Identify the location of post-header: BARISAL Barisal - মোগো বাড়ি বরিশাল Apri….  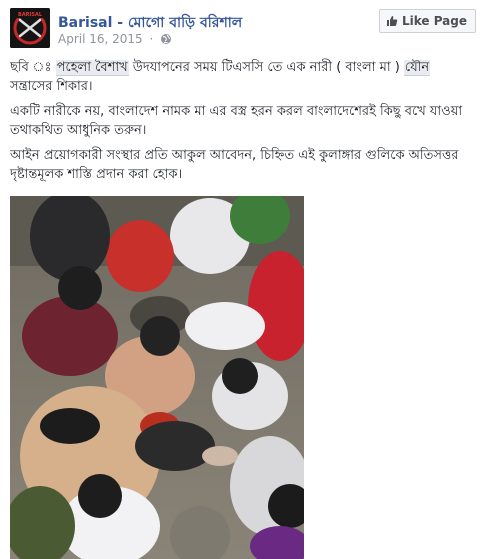
(243, 29).